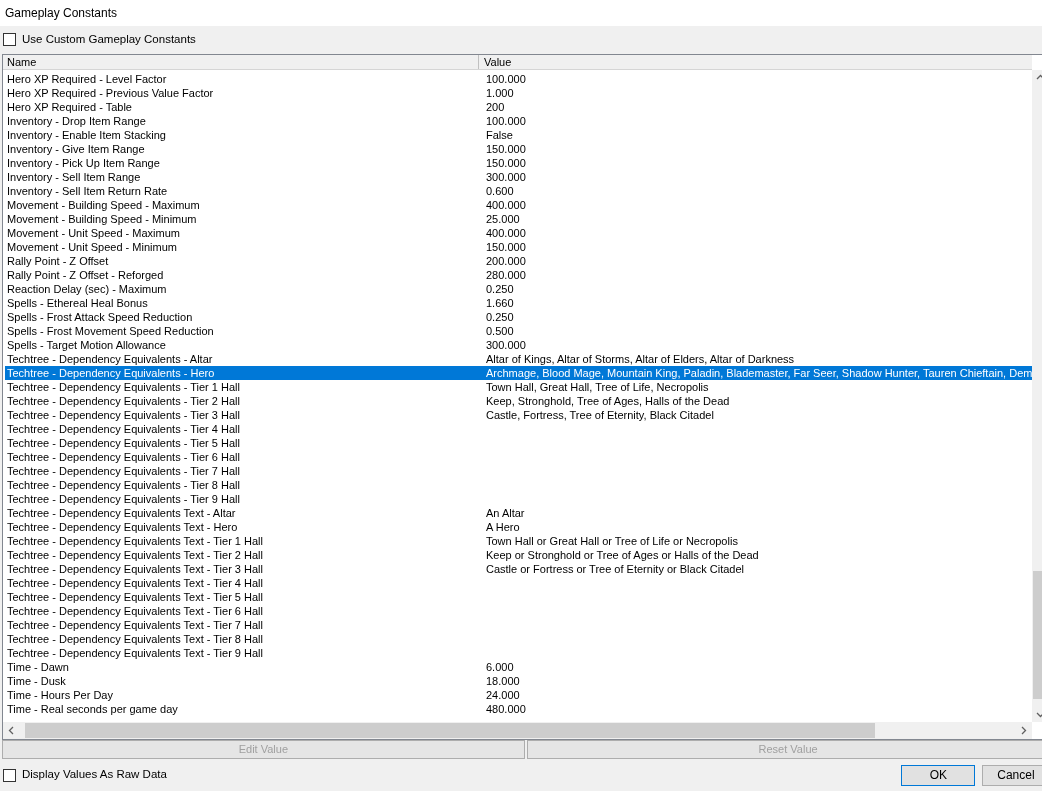  Describe the element at coordinates (1012, 775) in the screenshot. I see `cancel-button: Cancel` at that location.